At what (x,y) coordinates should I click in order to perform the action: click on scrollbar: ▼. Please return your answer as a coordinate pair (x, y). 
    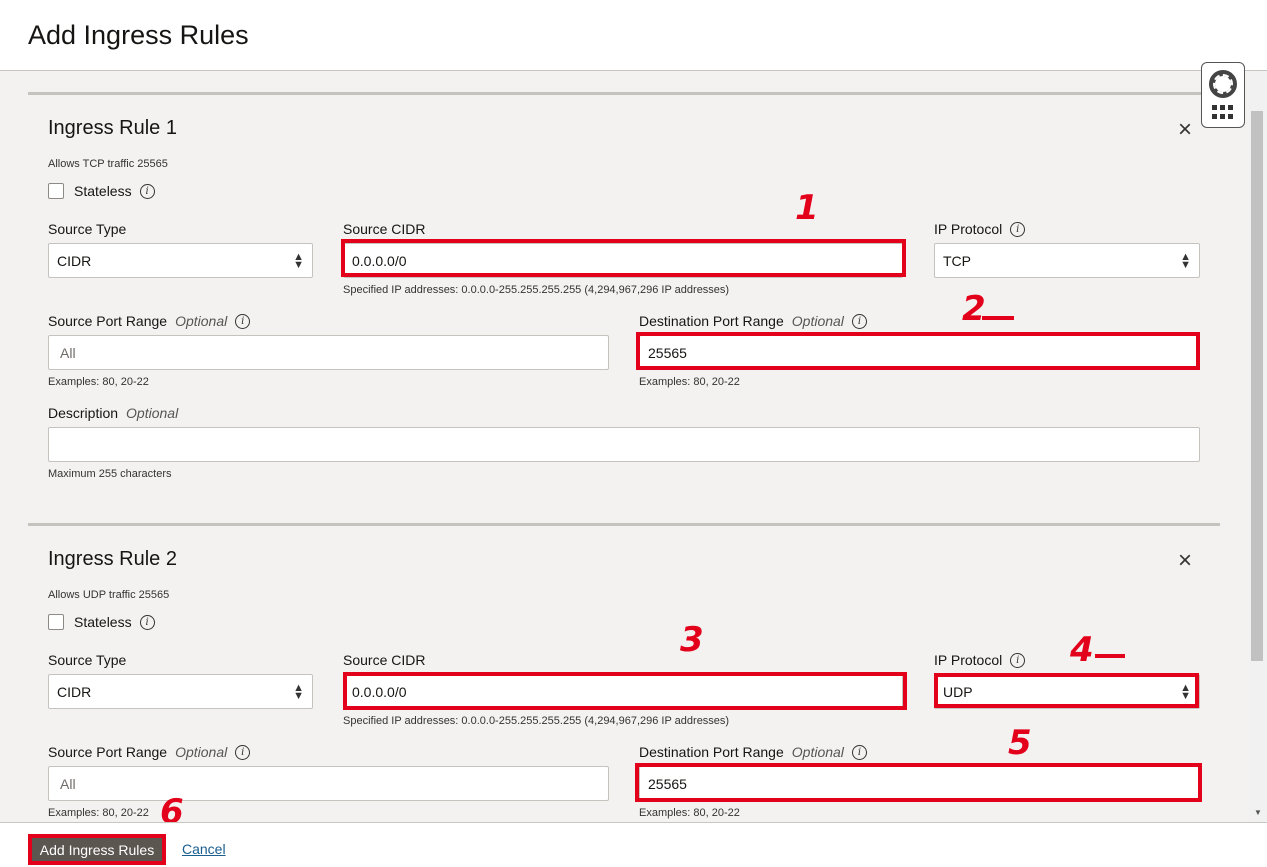
    Looking at the image, I should click on (1258, 446).